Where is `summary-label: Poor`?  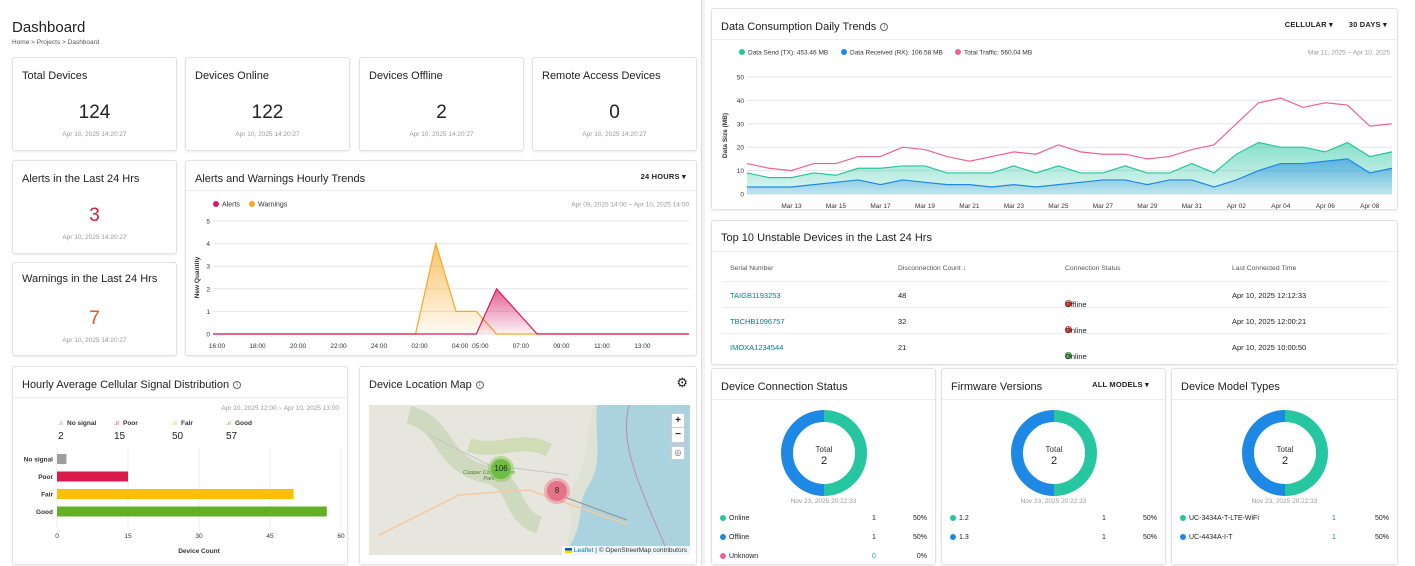 summary-label: Poor is located at coordinates (130, 423).